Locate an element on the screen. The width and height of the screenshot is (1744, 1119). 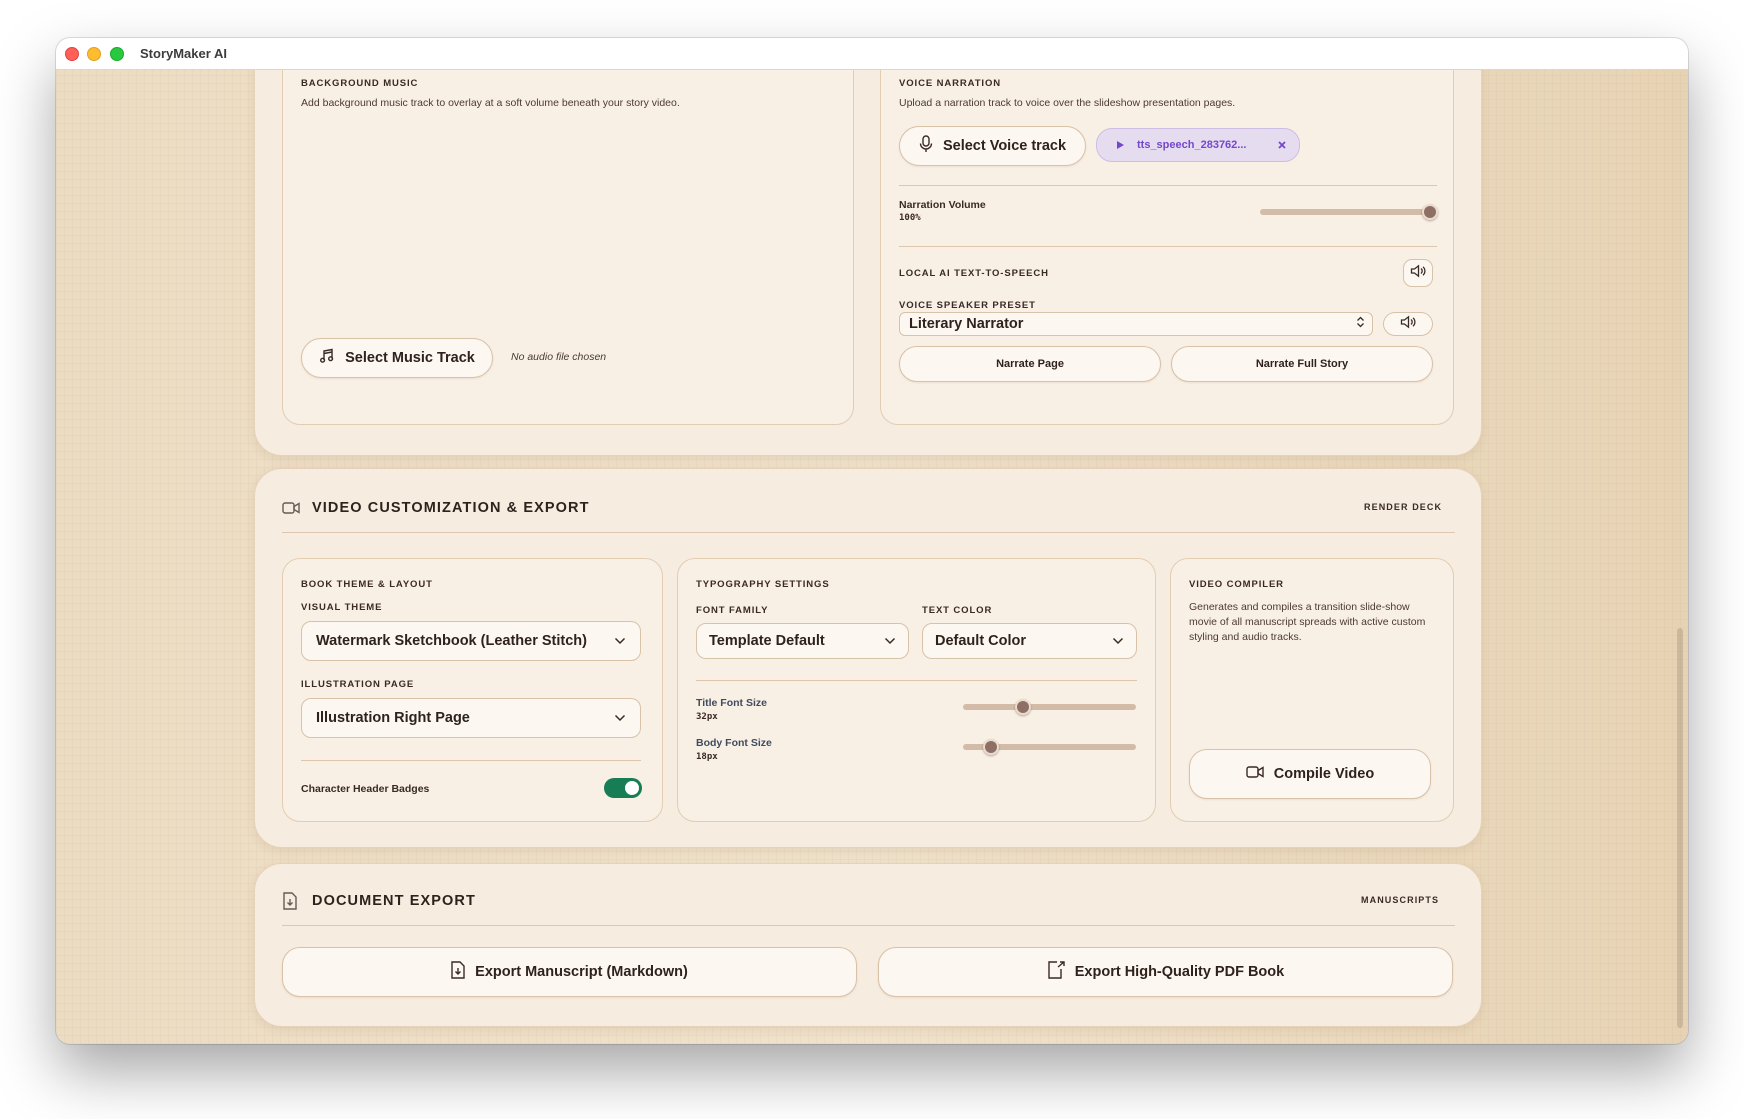
select-music-track-label: Select Music Track is located at coordinates (410, 358).